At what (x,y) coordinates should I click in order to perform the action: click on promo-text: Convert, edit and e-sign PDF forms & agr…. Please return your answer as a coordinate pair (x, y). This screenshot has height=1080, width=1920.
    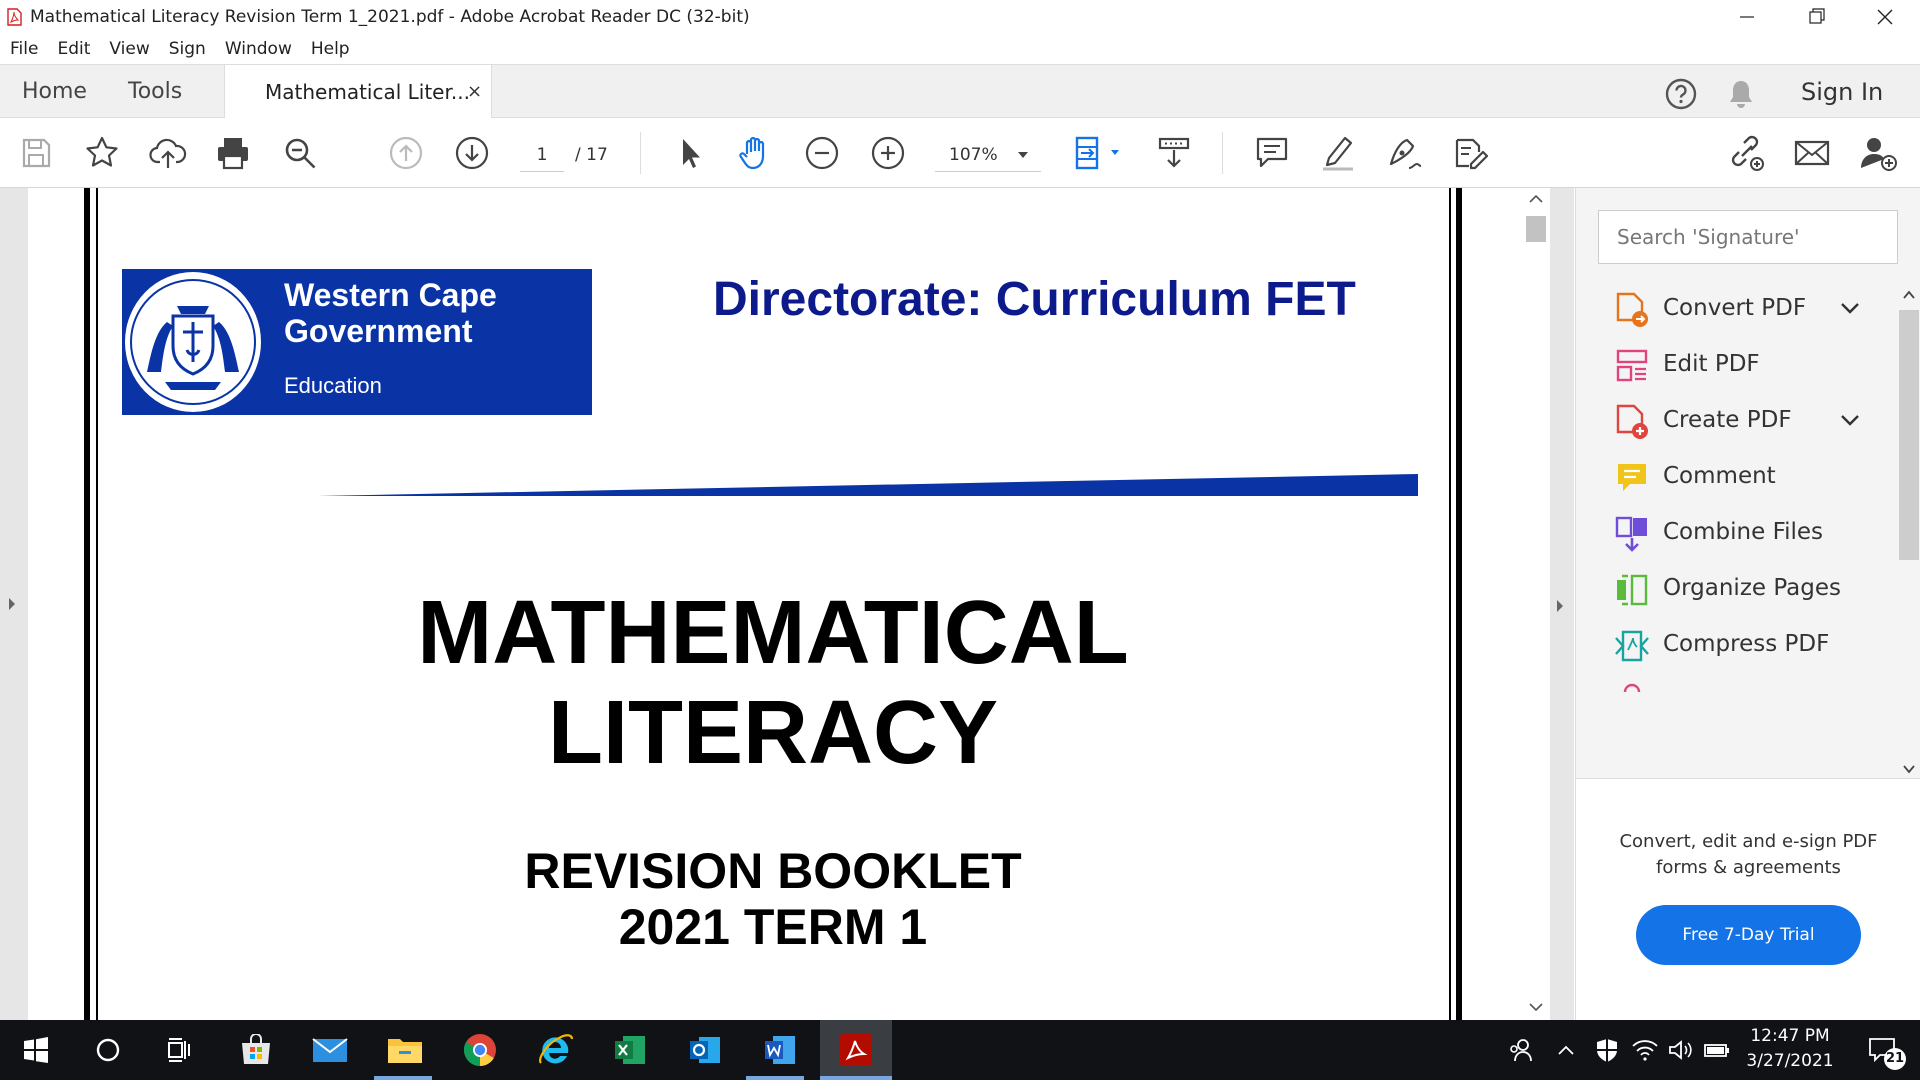
    Looking at the image, I should click on (1748, 854).